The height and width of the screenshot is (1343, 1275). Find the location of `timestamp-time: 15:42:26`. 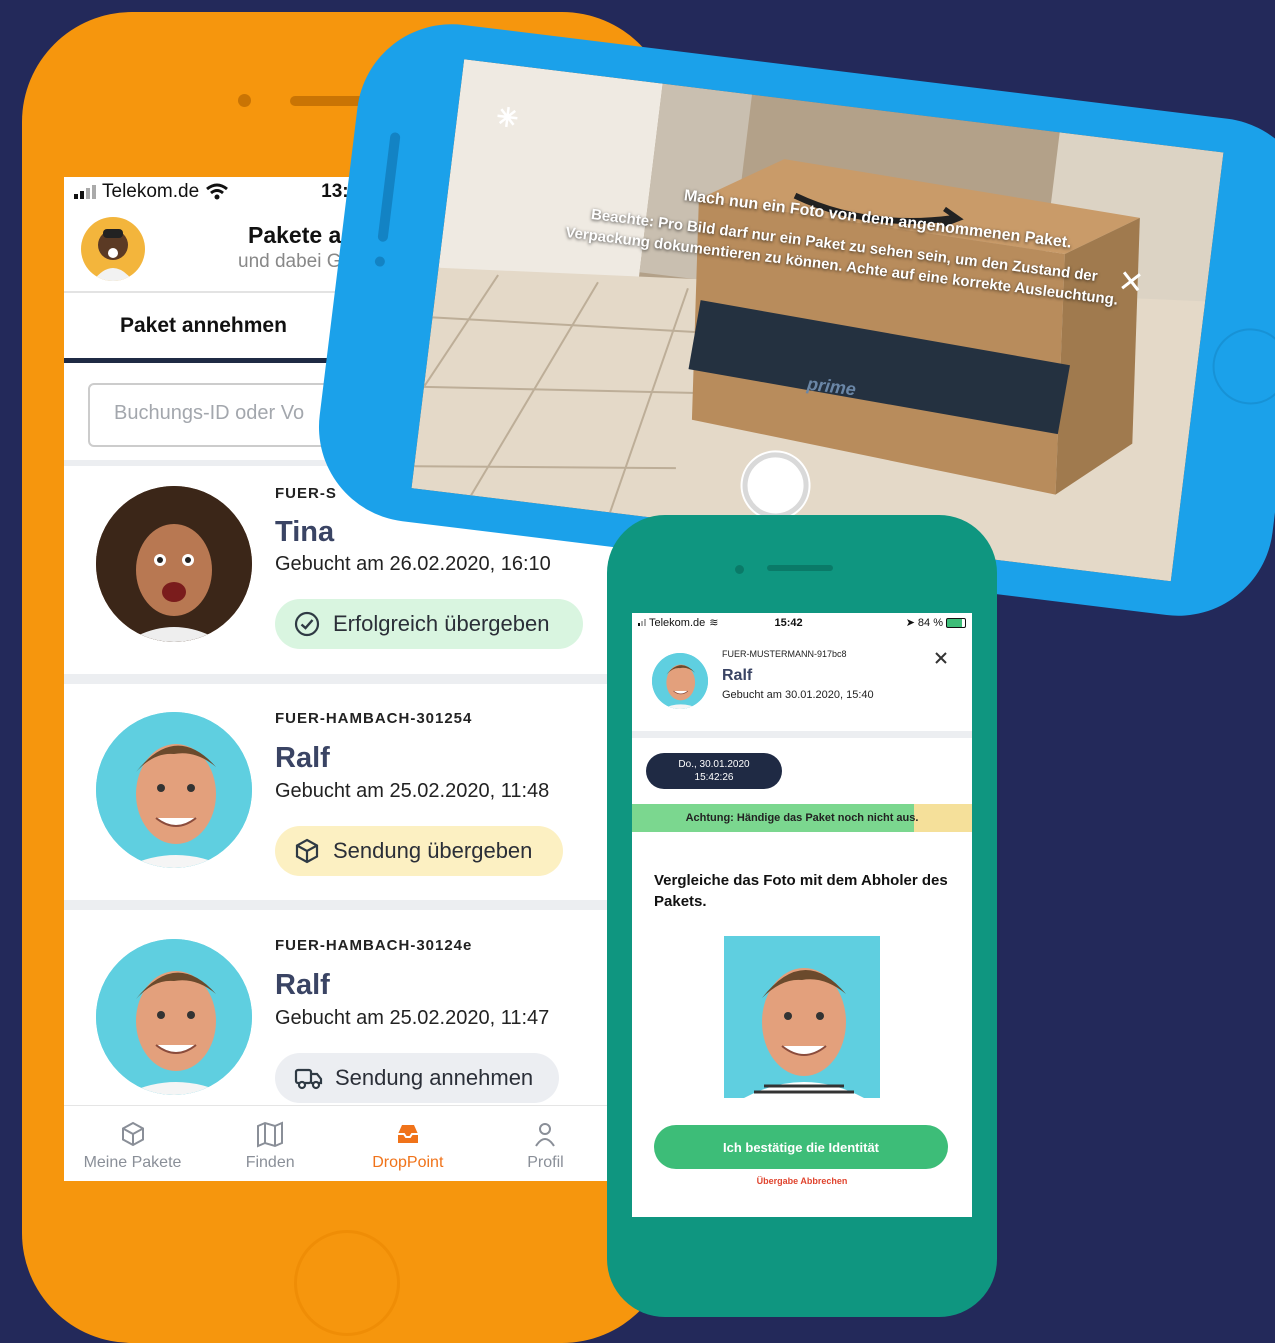

timestamp-time: 15:42:26 is located at coordinates (714, 777).